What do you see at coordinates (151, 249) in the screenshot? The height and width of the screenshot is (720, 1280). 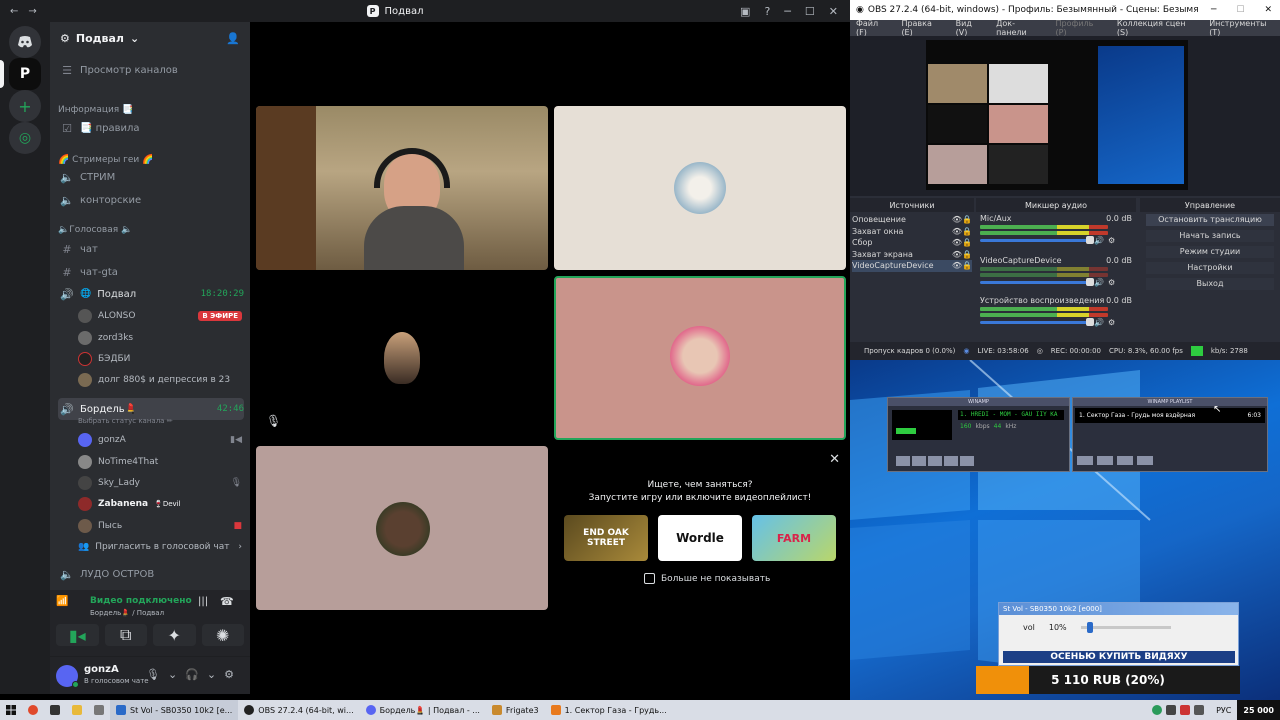 I see `channel-chat: # чат` at bounding box center [151, 249].